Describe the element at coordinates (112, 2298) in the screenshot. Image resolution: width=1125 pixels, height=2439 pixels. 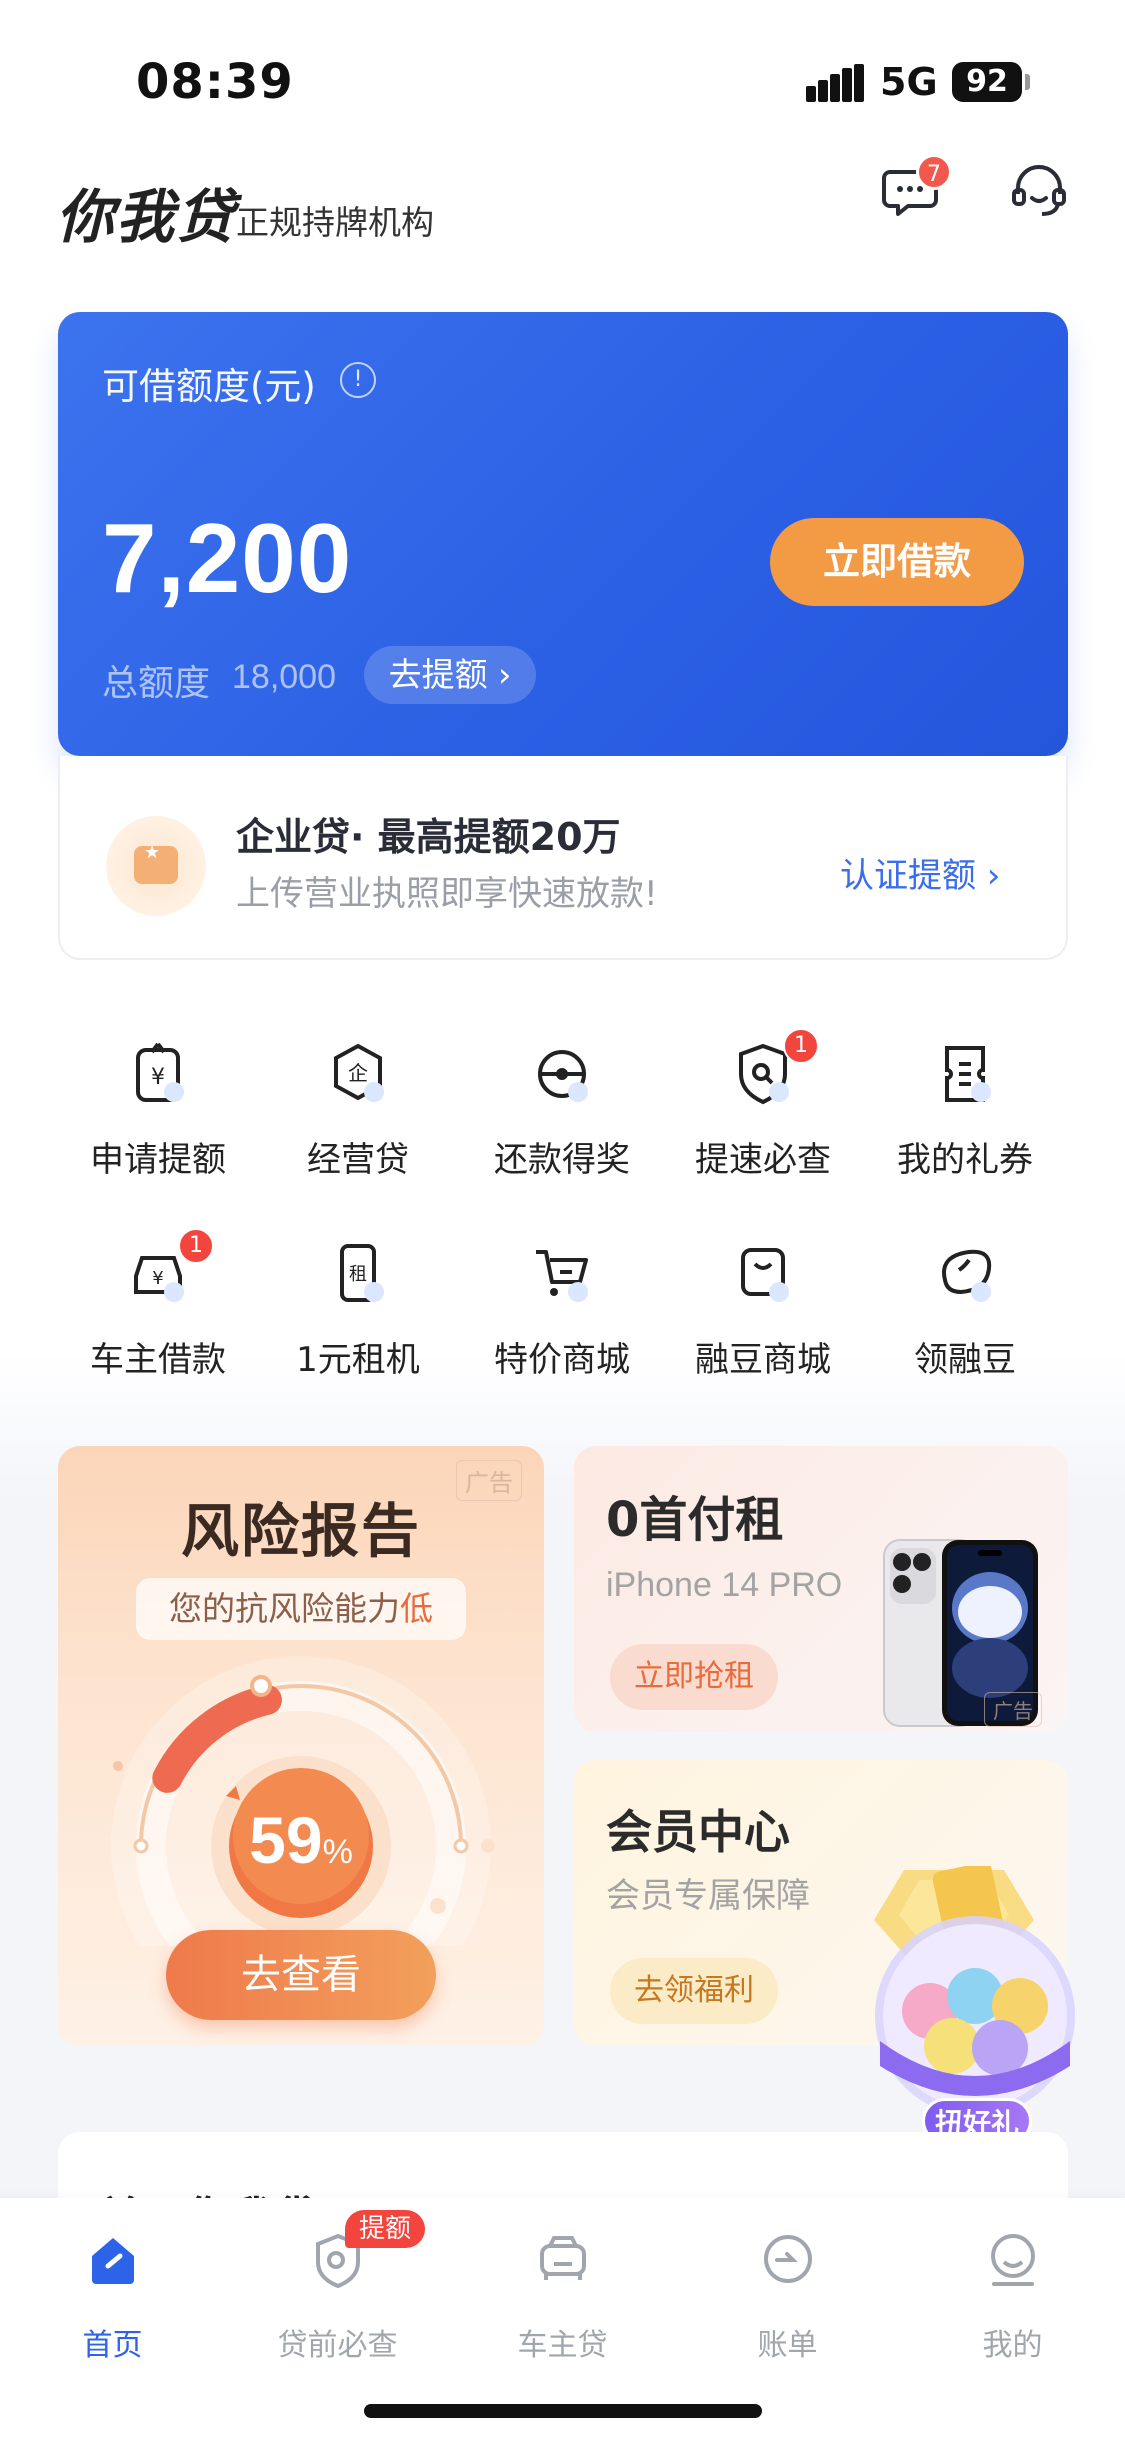
I see `tab-home: 首页` at that location.